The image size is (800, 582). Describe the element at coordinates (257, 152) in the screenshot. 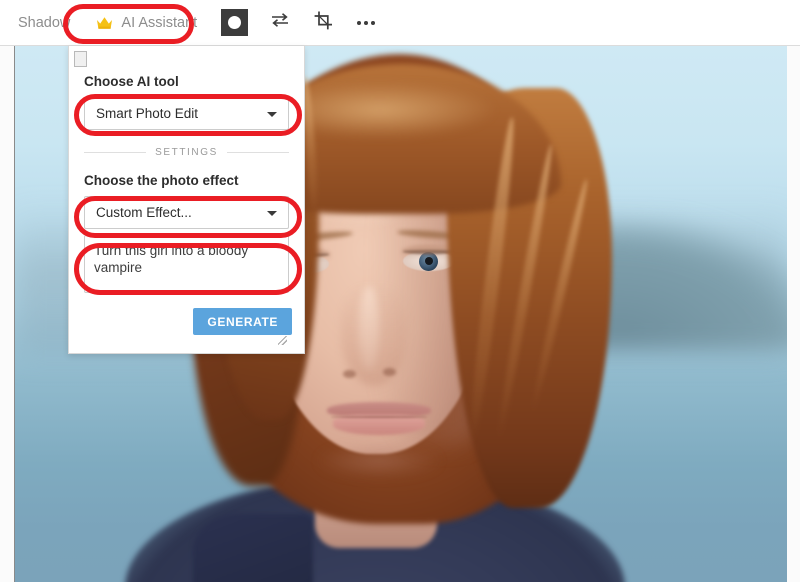

I see `divider-line-right` at that location.